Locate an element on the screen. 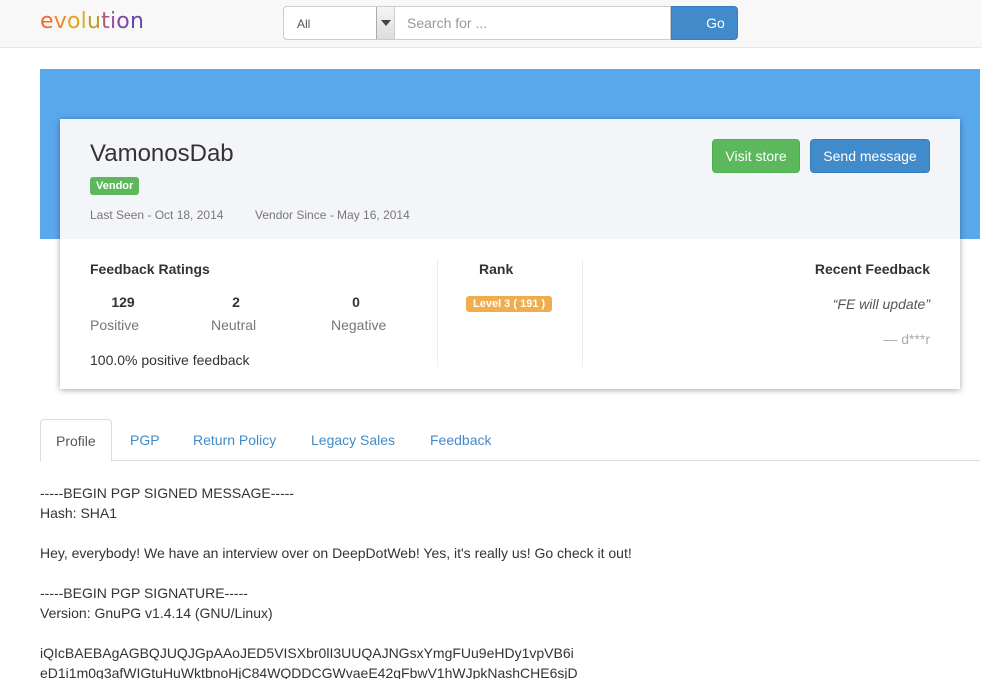 This screenshot has height=679, width=982. feedback-ratings-title: Feedback Ratings is located at coordinates (150, 269).